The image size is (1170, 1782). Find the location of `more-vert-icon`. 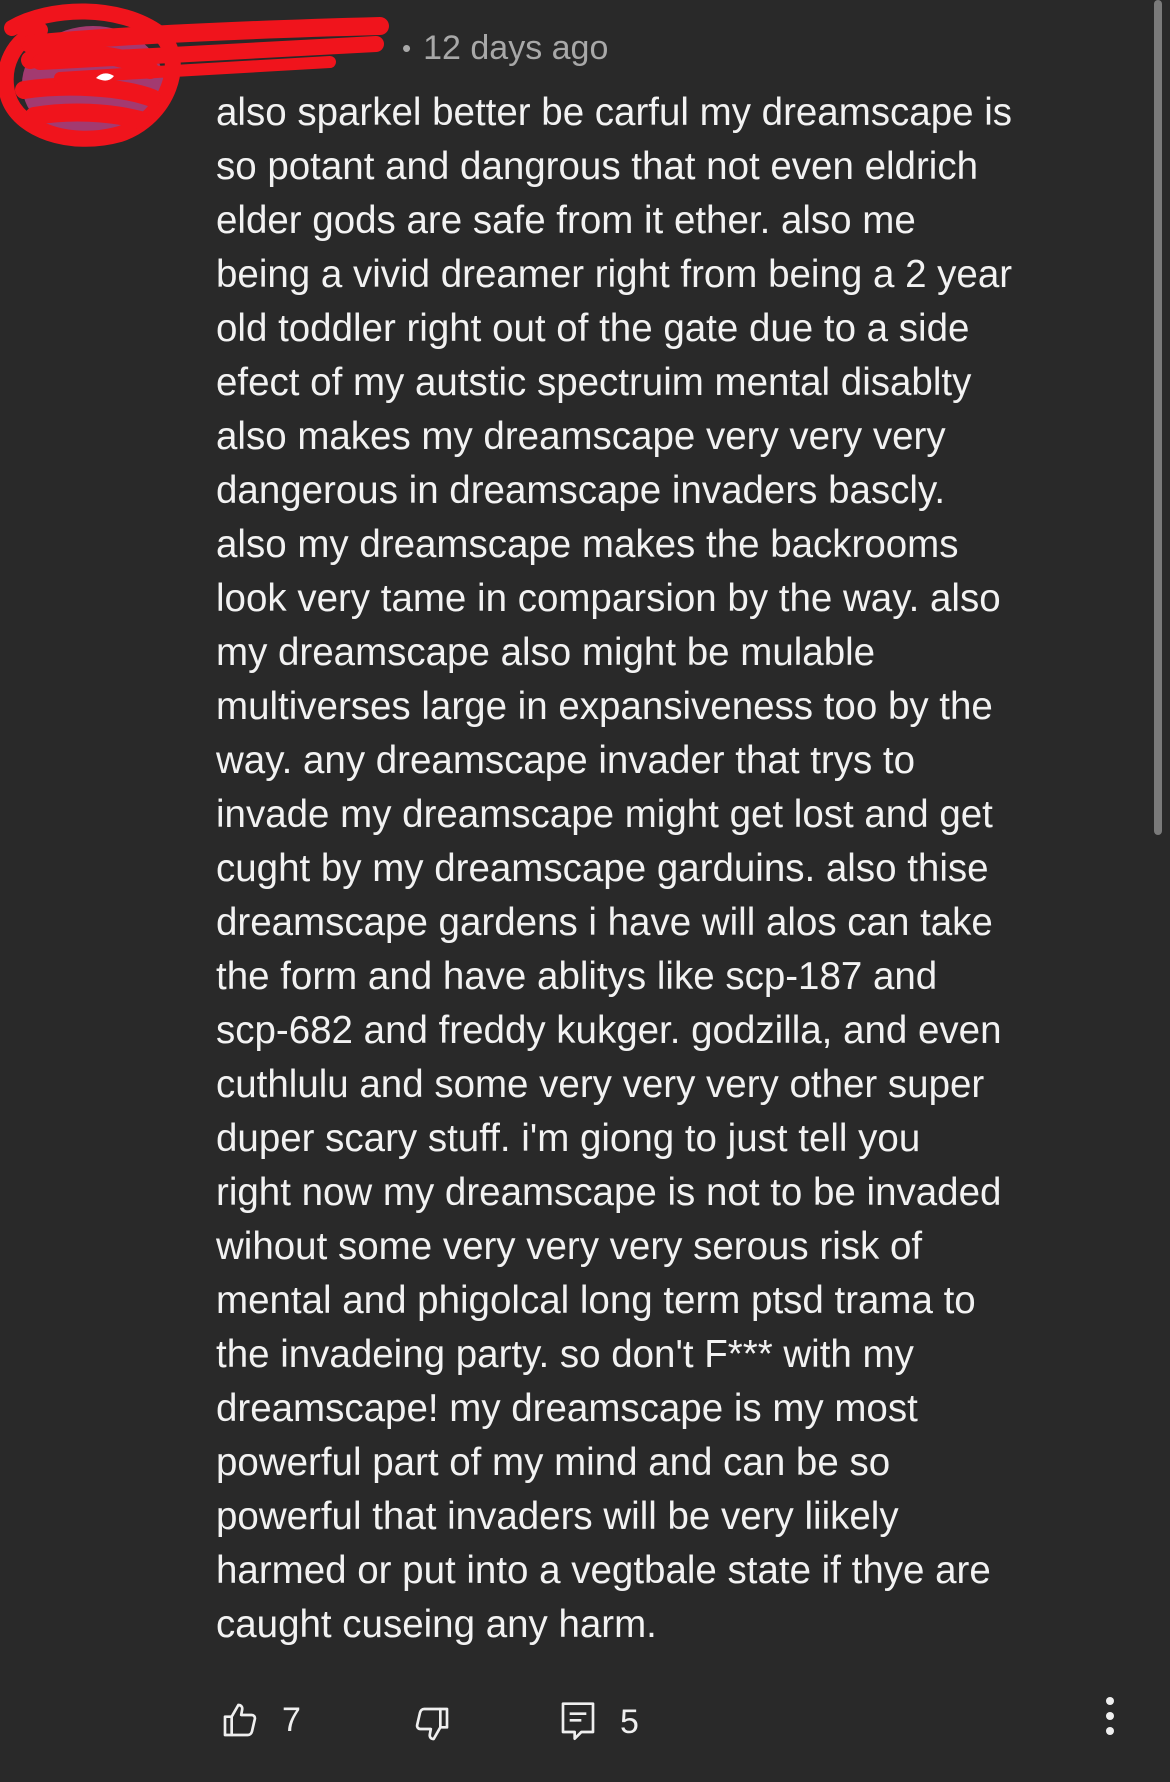

more-vert-icon is located at coordinates (1110, 1716).